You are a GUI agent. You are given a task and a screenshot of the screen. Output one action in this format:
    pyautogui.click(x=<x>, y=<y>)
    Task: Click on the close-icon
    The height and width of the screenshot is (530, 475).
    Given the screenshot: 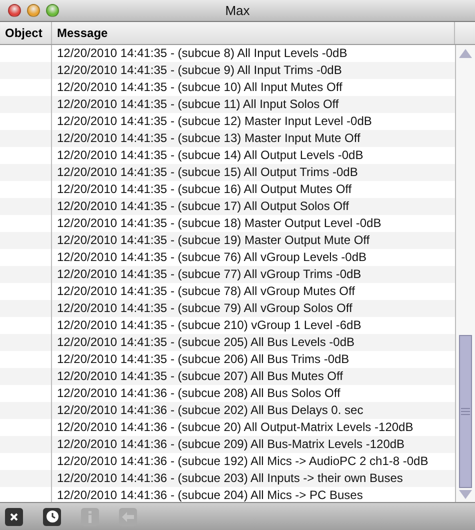 What is the action you would take?
    pyautogui.click(x=14, y=516)
    